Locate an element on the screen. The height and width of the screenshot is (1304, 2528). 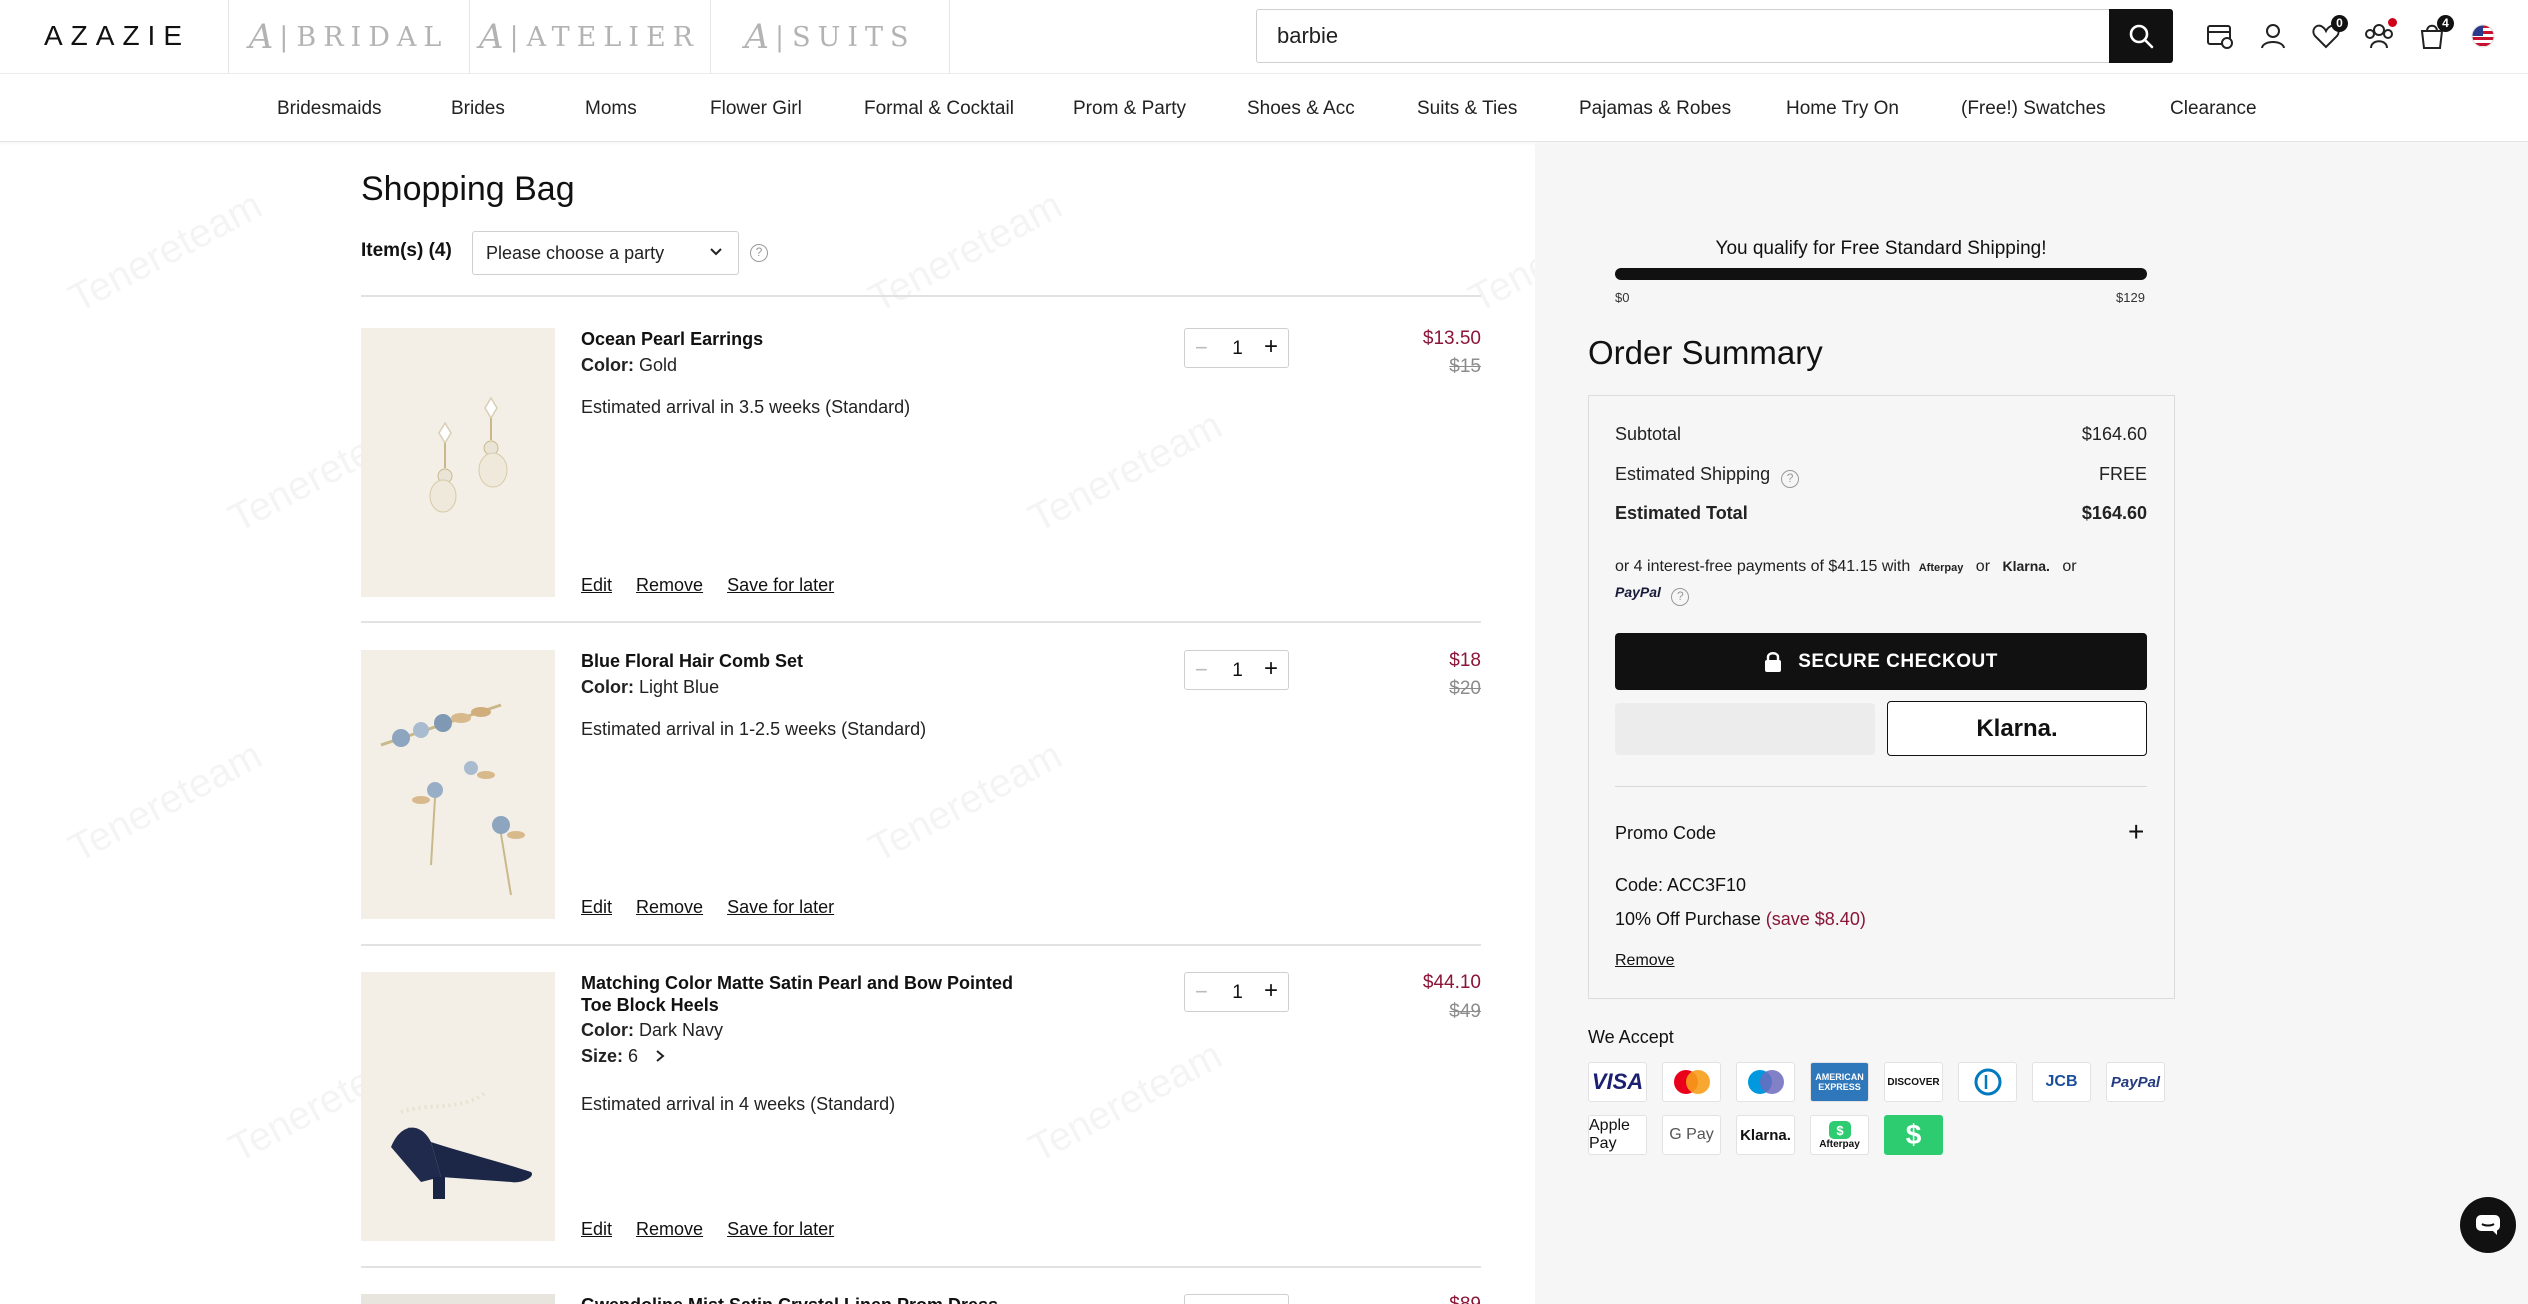
earrings-image is located at coordinates (458, 462).